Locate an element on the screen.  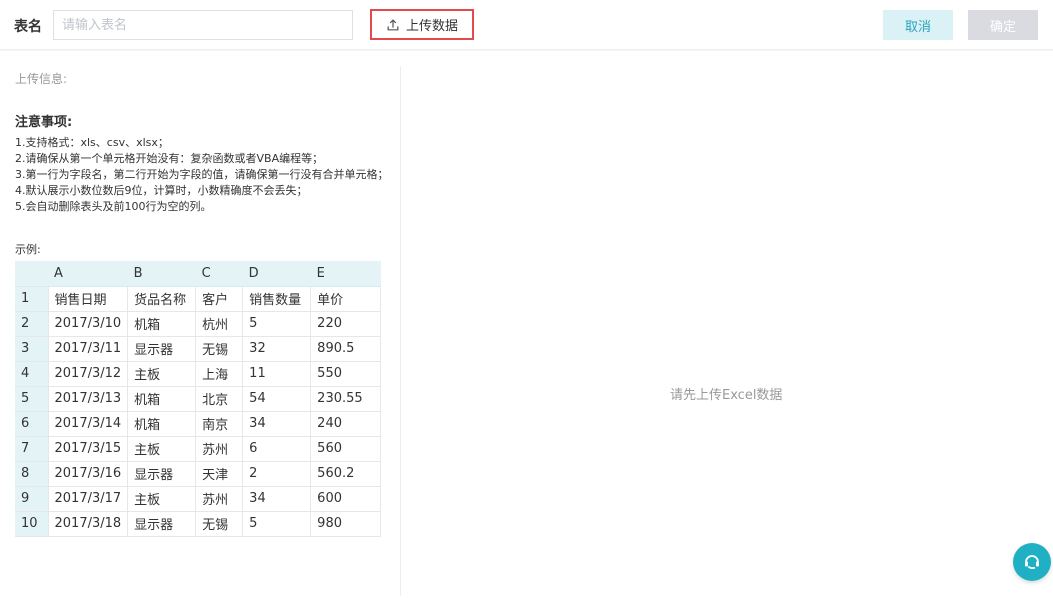
table-cell: 2017/3/16 is located at coordinates (88, 474).